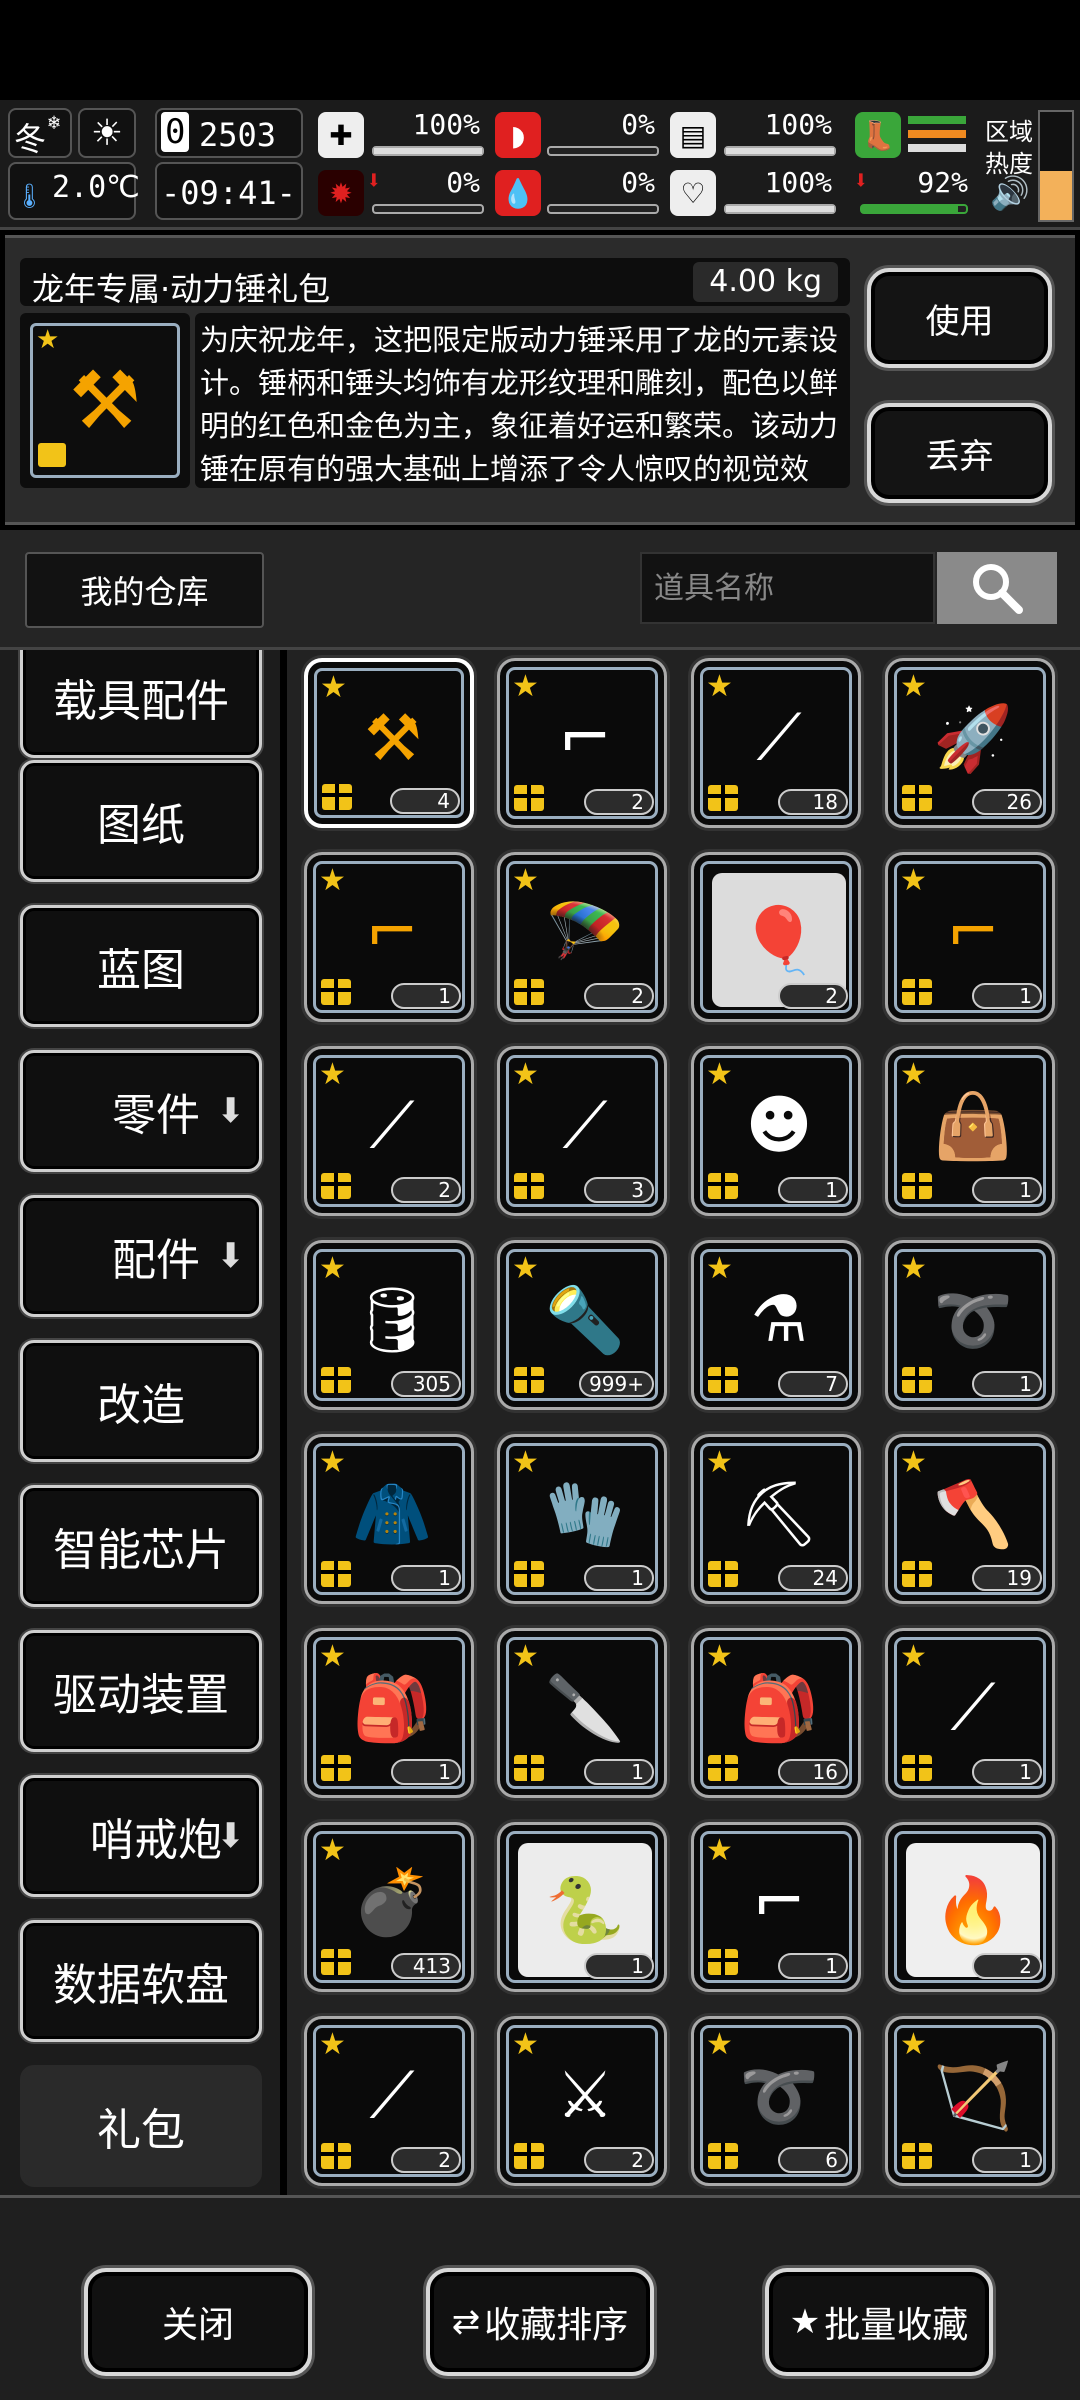 Image resolution: width=1080 pixels, height=2400 pixels. What do you see at coordinates (776, 743) in the screenshot?
I see `inventory-slot: ⟋ ★ 18` at bounding box center [776, 743].